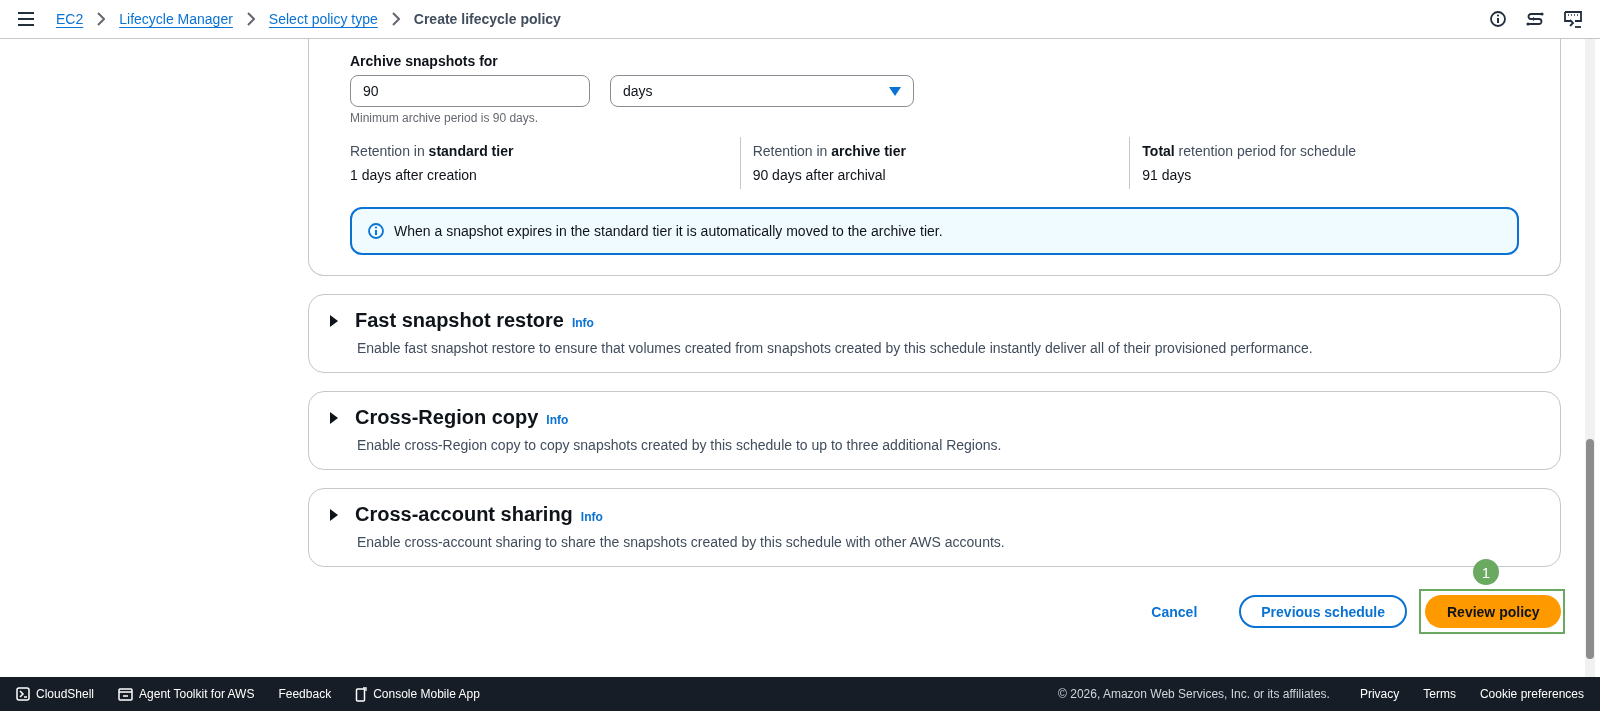 This screenshot has height=711, width=1600. I want to click on caret-down-icon, so click(895, 91).